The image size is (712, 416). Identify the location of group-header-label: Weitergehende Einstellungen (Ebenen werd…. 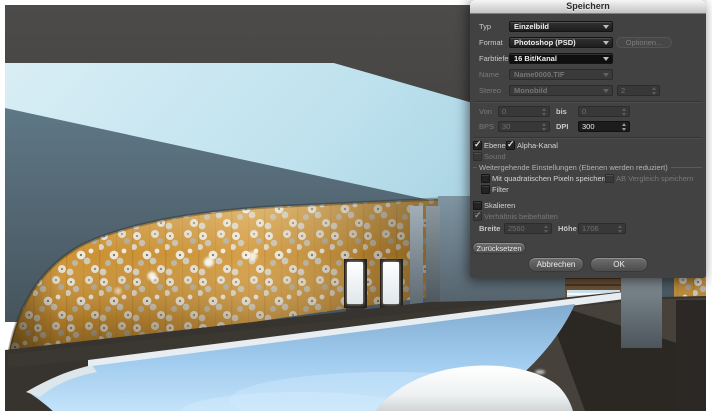
(573, 167).